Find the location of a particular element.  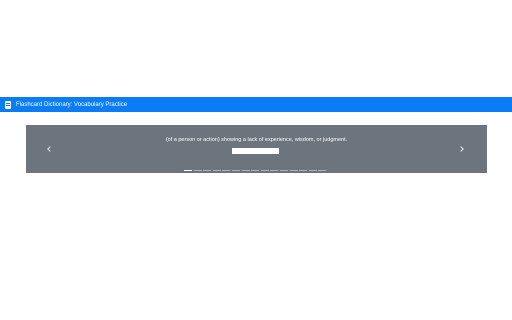

next-card-button is located at coordinates (462, 149).